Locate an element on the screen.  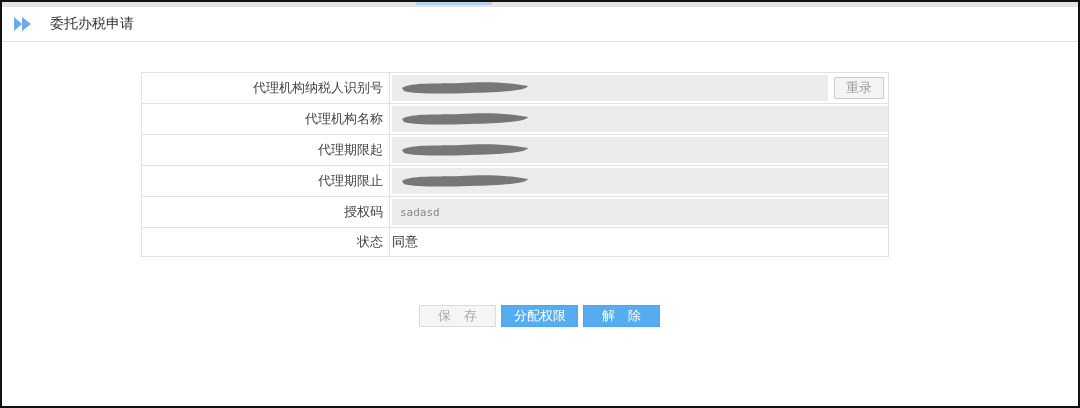
double-chevron-icon is located at coordinates (23, 24).